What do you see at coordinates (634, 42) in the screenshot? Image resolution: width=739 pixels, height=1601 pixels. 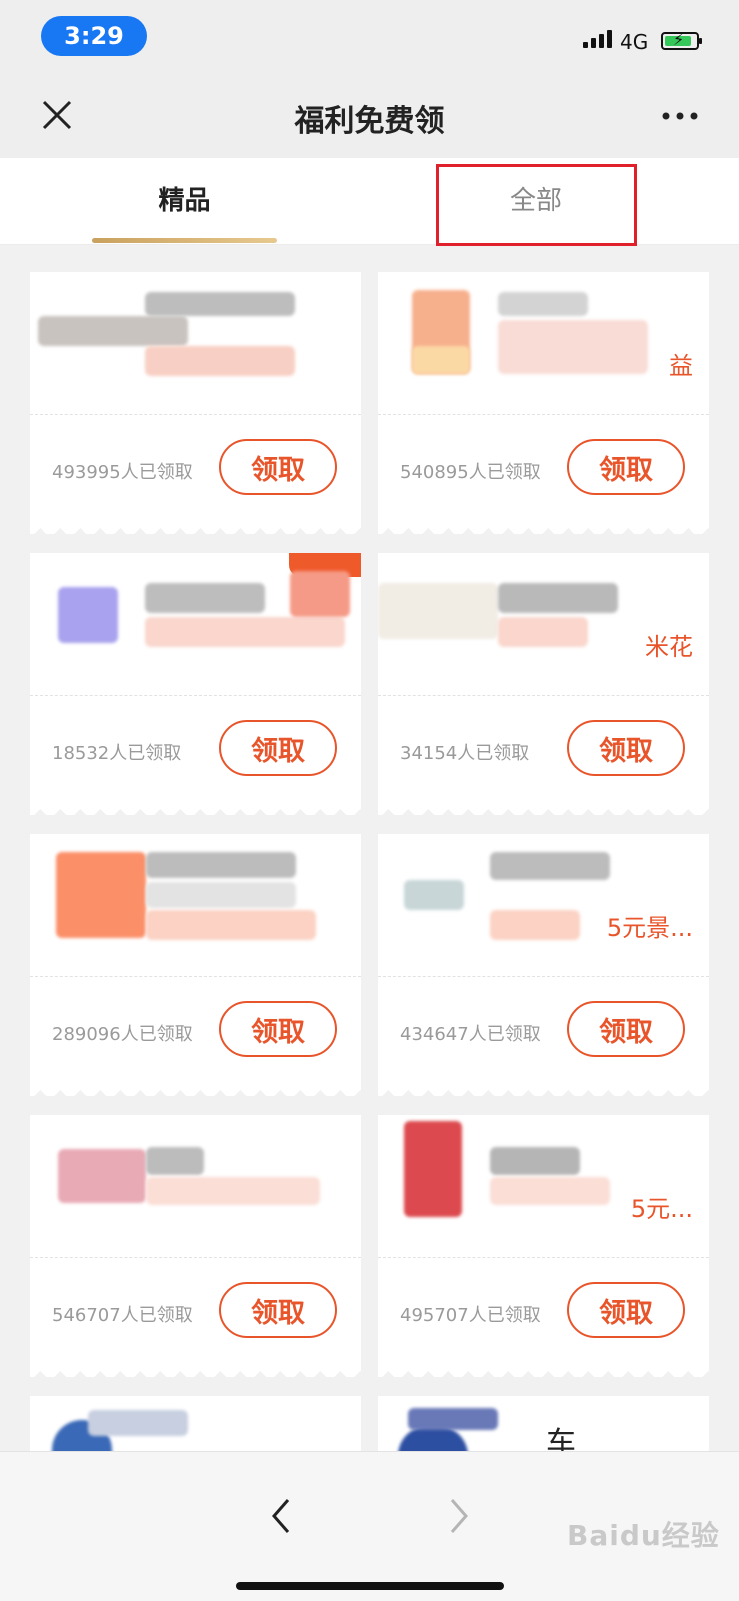 I see `network-label: 4G` at bounding box center [634, 42].